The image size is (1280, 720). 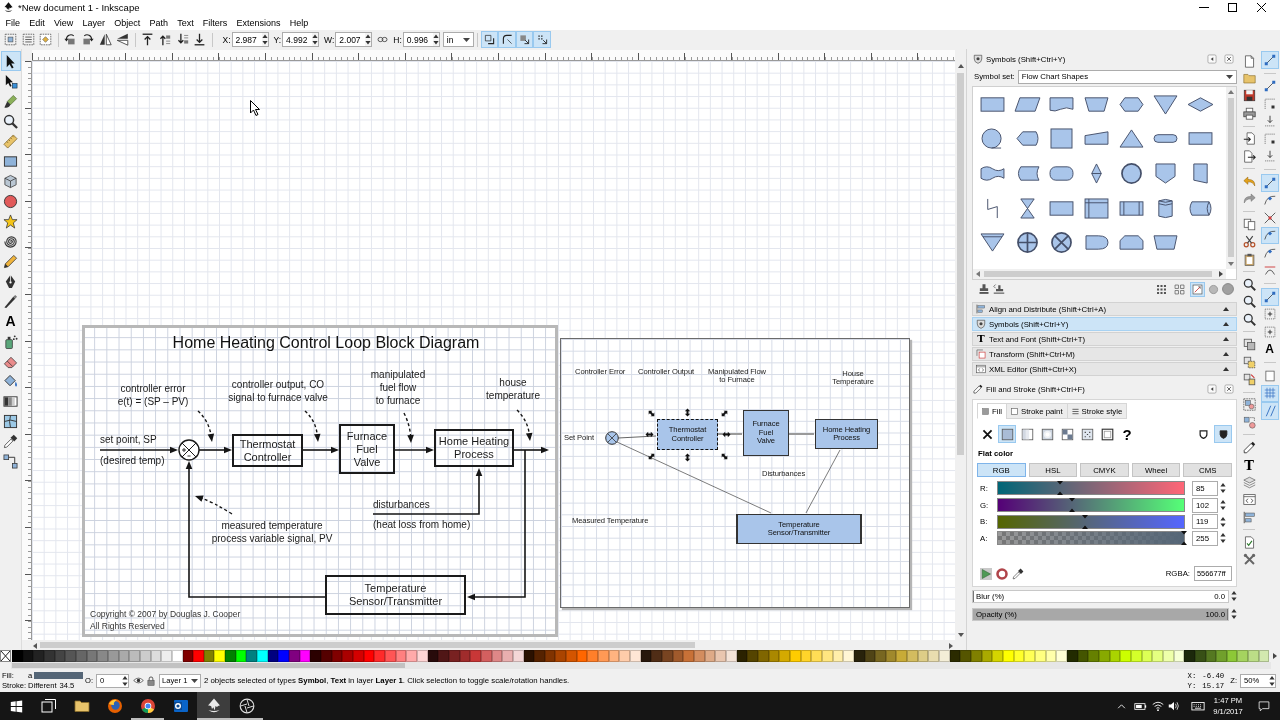 I want to click on chevron-up-icon, so click(x=1121, y=706).